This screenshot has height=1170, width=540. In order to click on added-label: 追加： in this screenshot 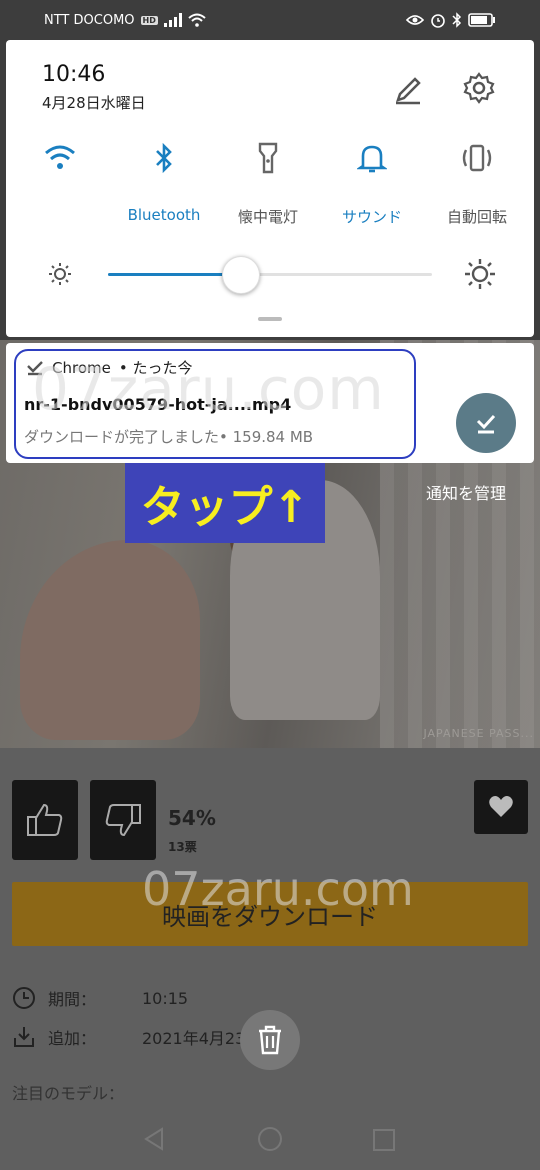, I will do `click(72, 1038)`.